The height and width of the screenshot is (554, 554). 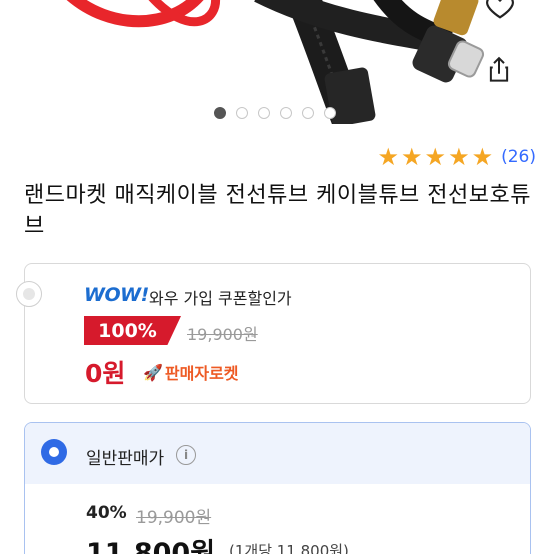 What do you see at coordinates (127, 330) in the screenshot?
I see `wow-discount-rate: 100%` at bounding box center [127, 330].